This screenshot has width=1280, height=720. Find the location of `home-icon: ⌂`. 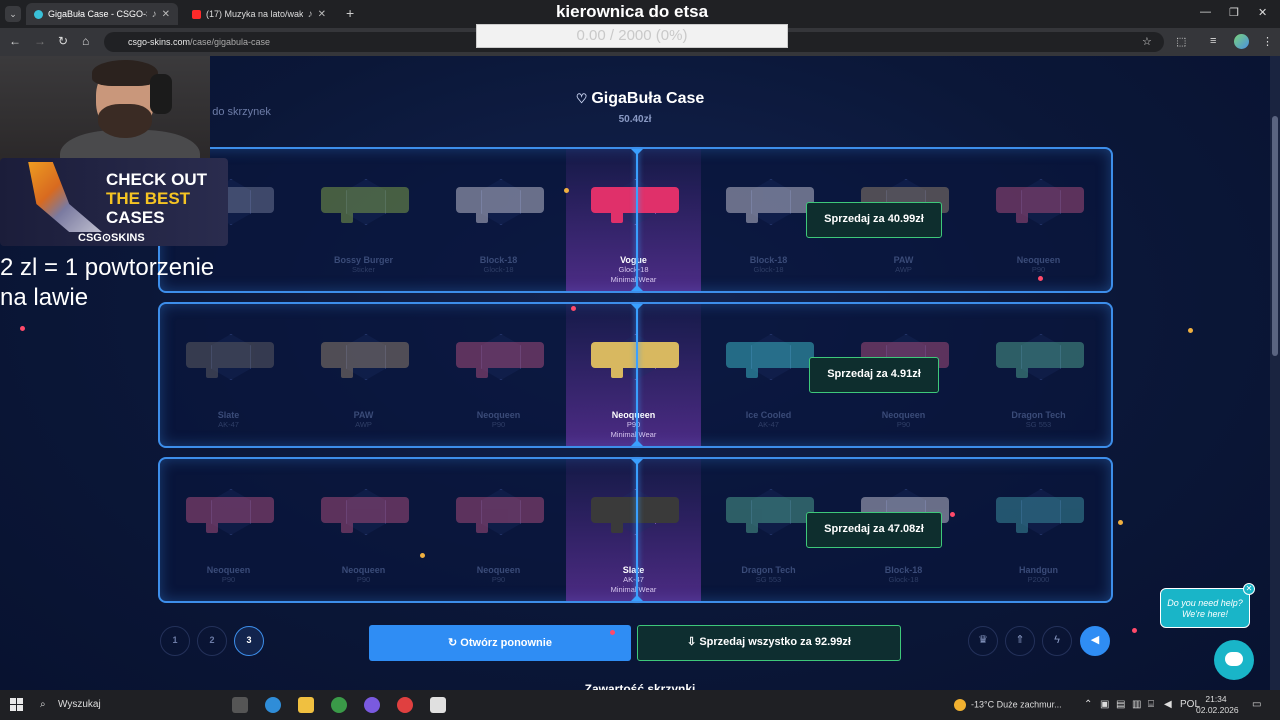

home-icon: ⌂ is located at coordinates (85, 41).